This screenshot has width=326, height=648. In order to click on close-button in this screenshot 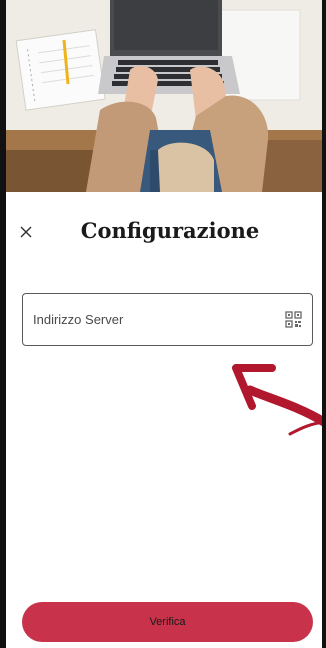, I will do `click(26, 232)`.